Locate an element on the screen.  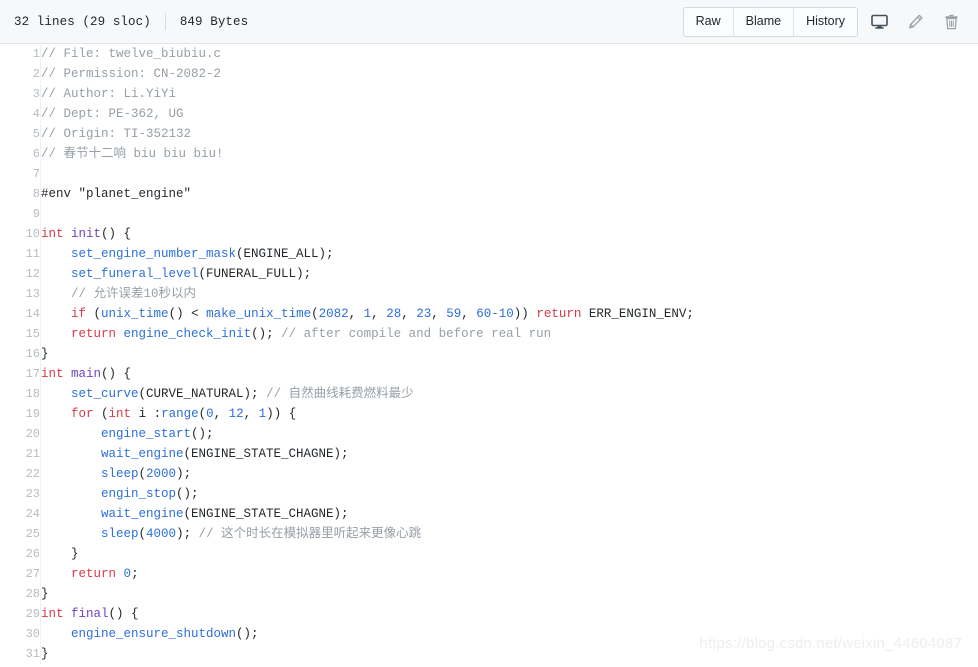
code-token: range is located at coordinates (180, 414).